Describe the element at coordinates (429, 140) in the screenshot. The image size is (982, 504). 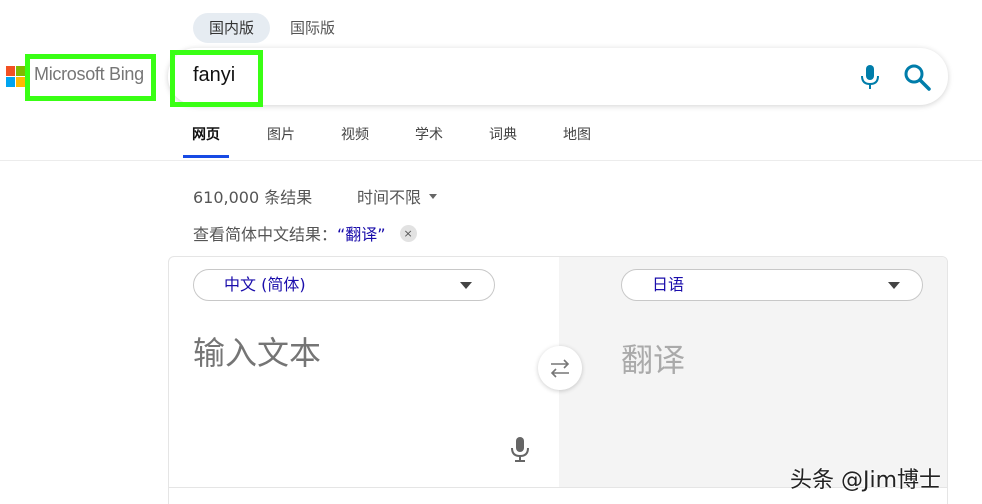
I see `tab-academic: 学术` at that location.